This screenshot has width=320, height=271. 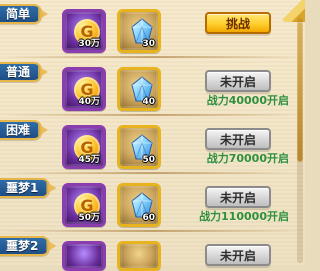 I want to click on reward-crystal-slot: 50, so click(x=139, y=147).